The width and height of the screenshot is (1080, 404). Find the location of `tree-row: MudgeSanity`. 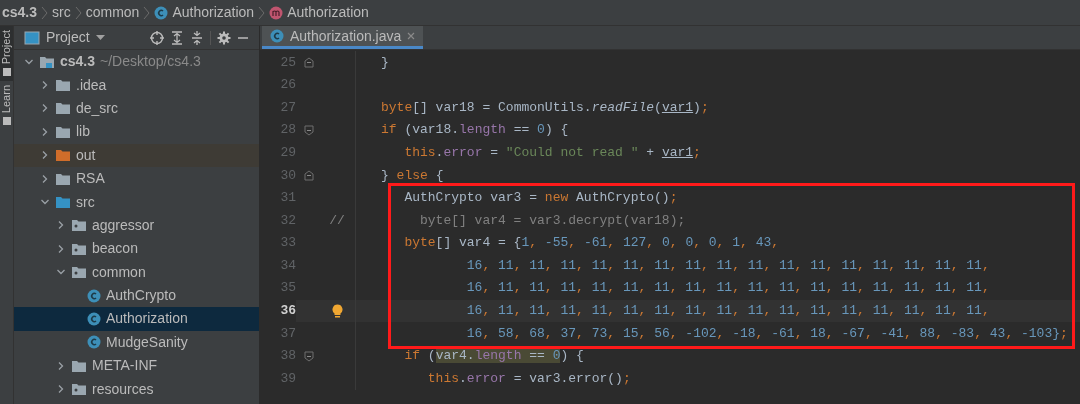

tree-row: MudgeSanity is located at coordinates (136, 342).